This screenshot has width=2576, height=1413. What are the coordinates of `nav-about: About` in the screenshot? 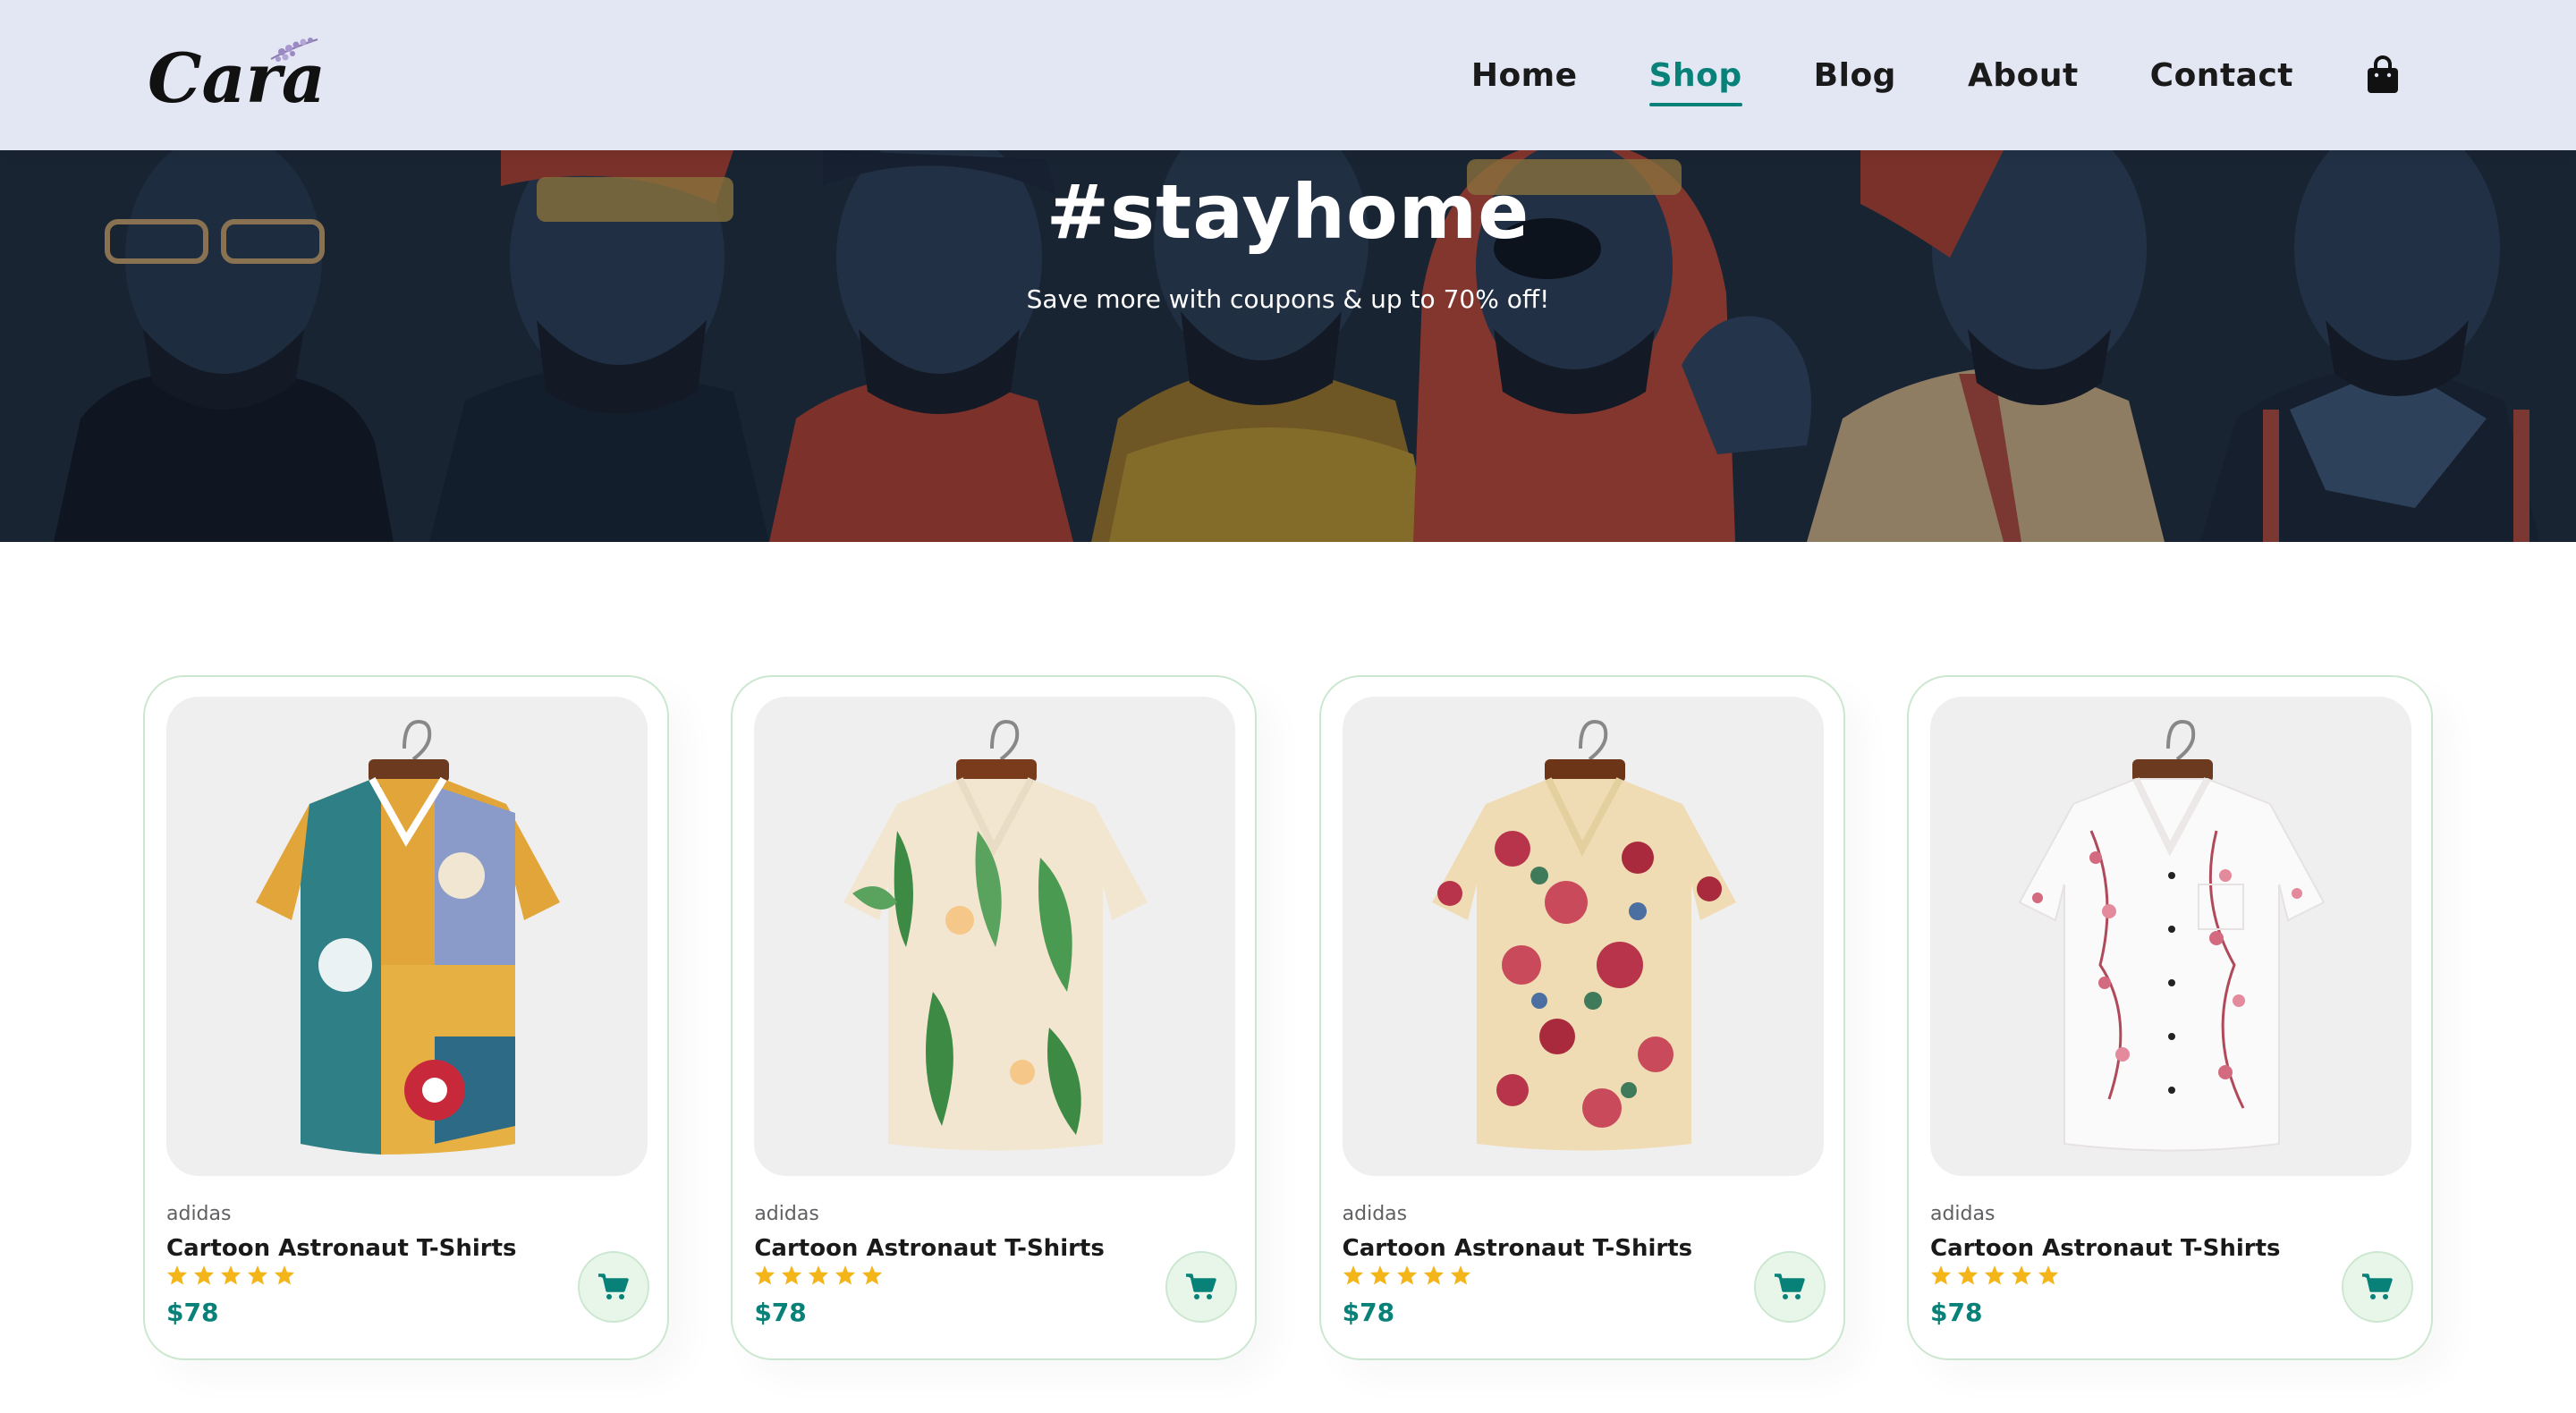 It's located at (2023, 75).